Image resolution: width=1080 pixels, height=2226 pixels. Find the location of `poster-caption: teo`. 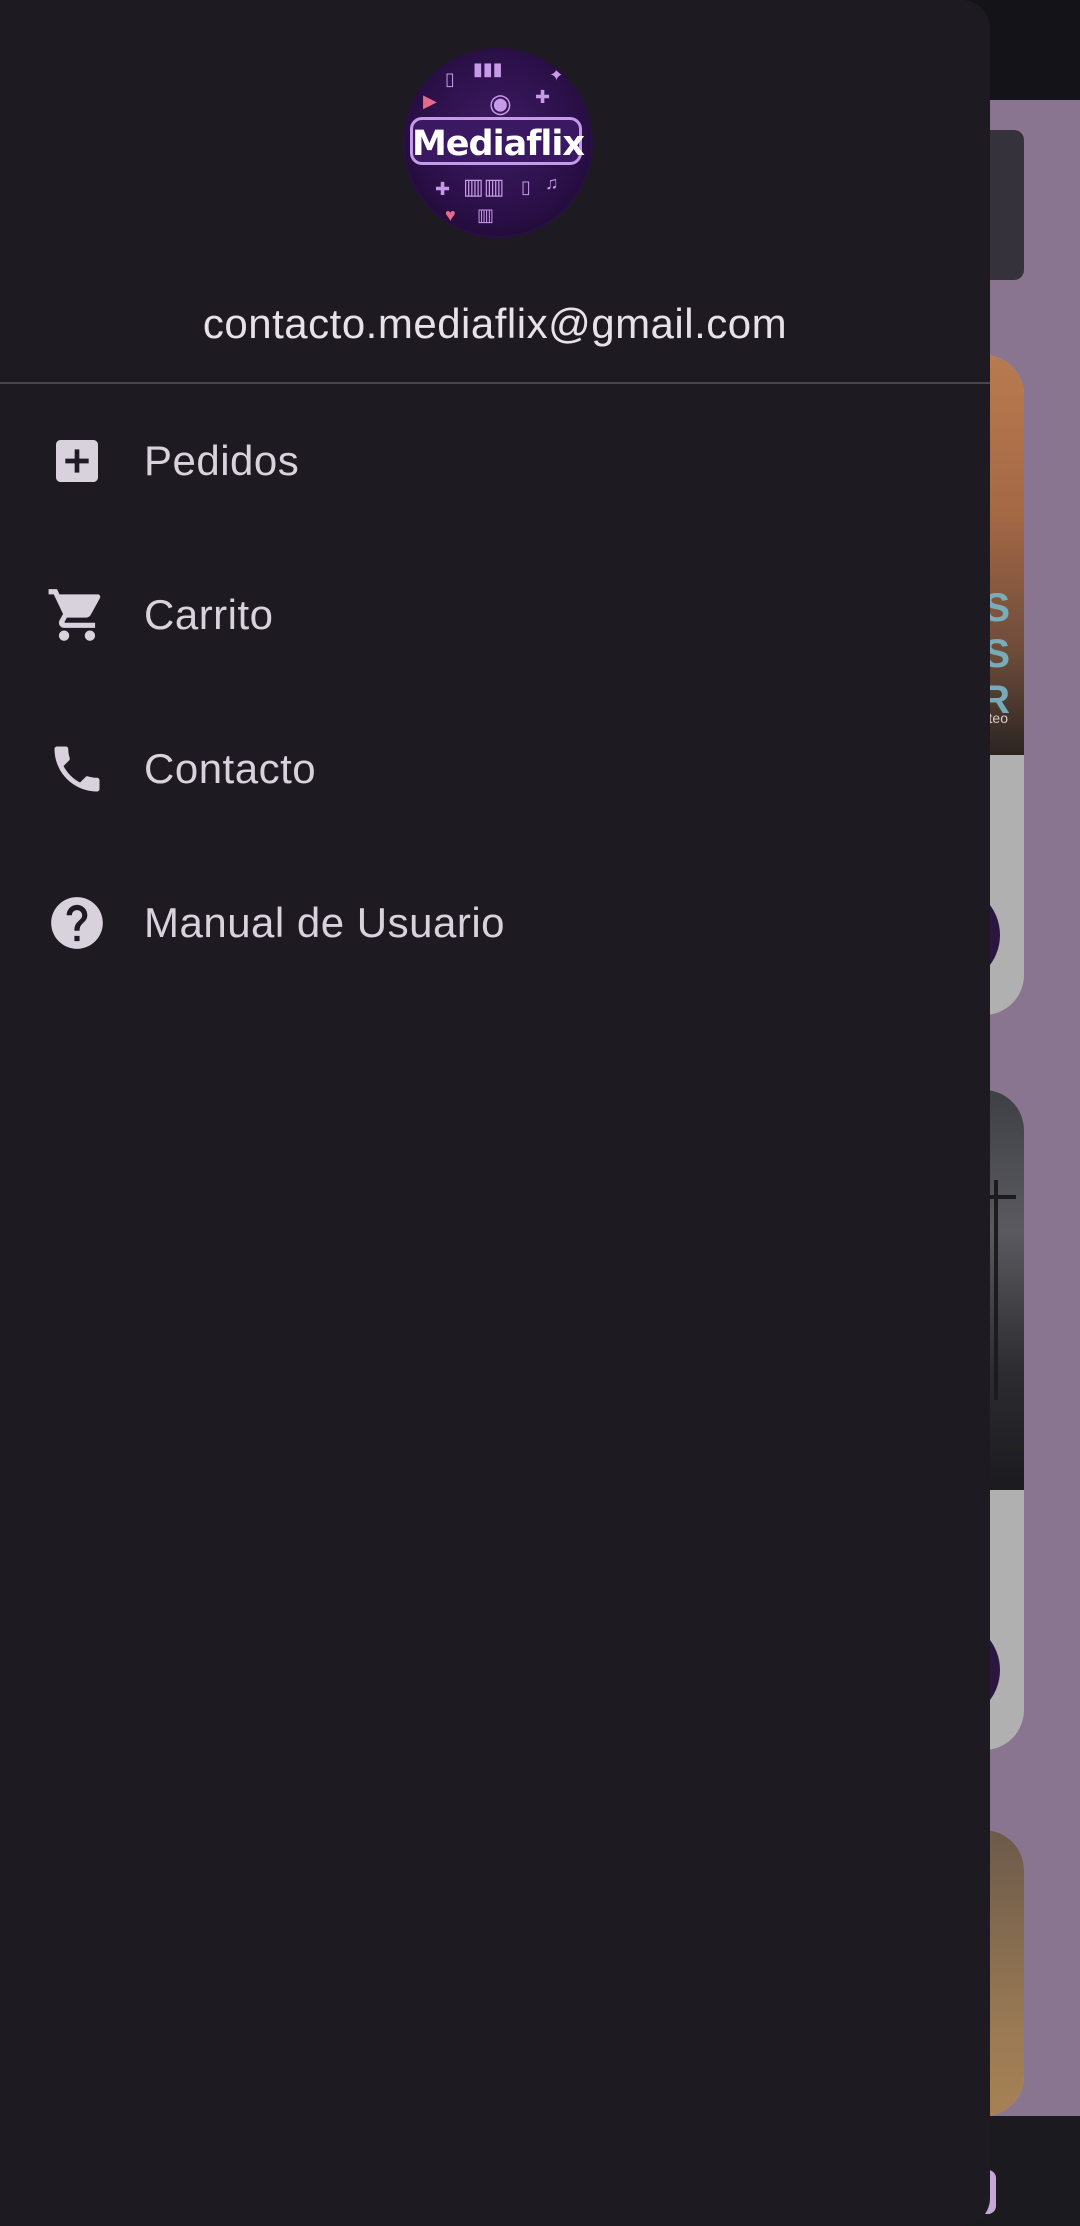

poster-caption: teo is located at coordinates (998, 718).